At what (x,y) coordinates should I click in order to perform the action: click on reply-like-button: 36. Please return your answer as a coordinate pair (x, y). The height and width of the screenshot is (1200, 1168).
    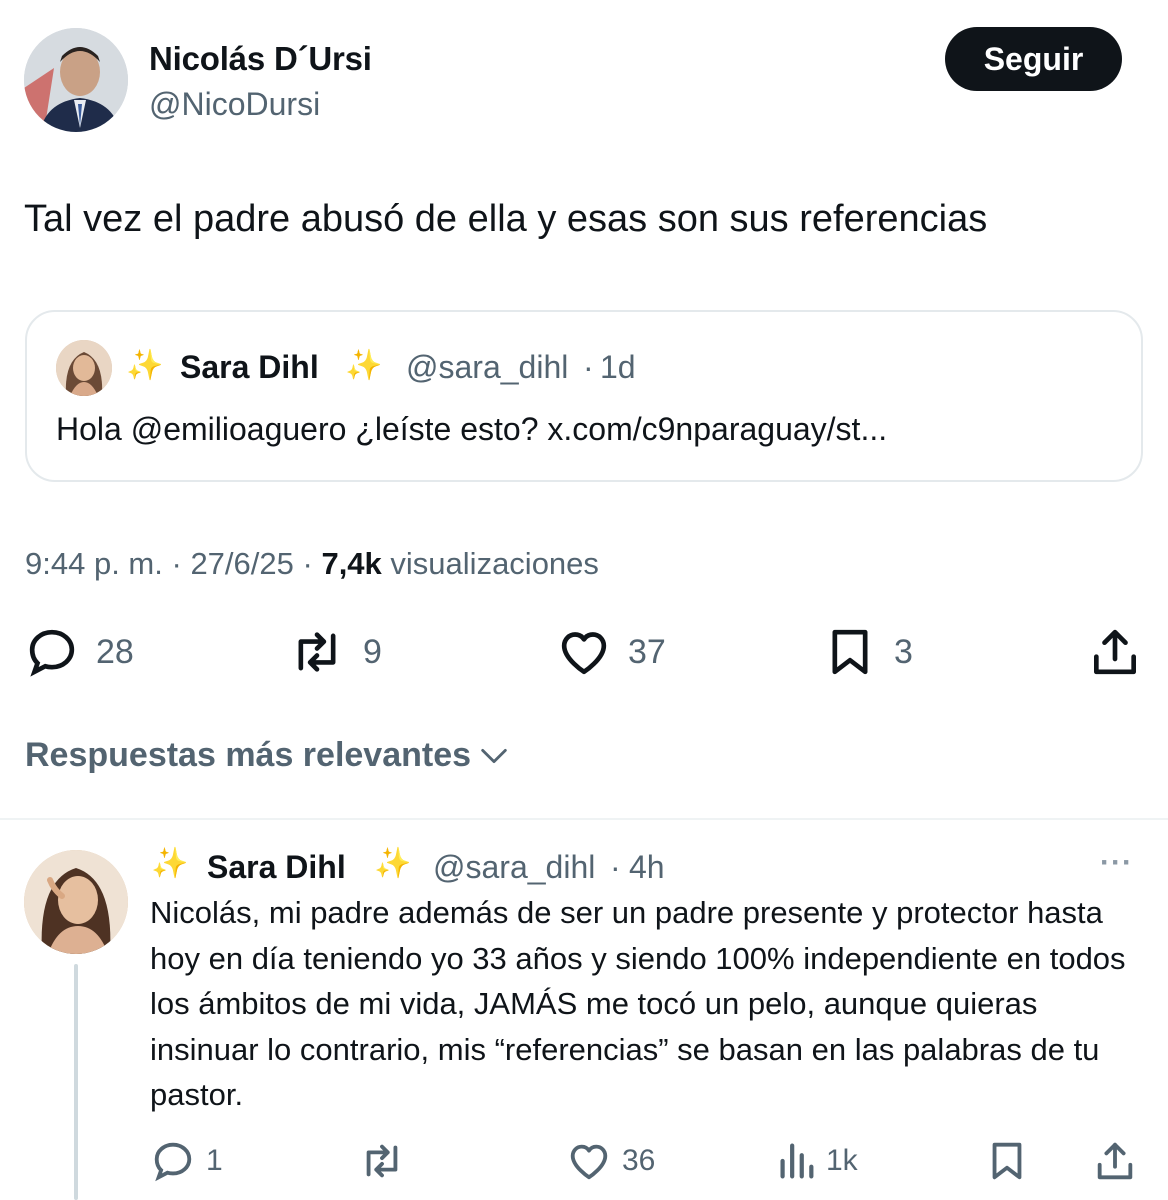
    Looking at the image, I should click on (610, 1161).